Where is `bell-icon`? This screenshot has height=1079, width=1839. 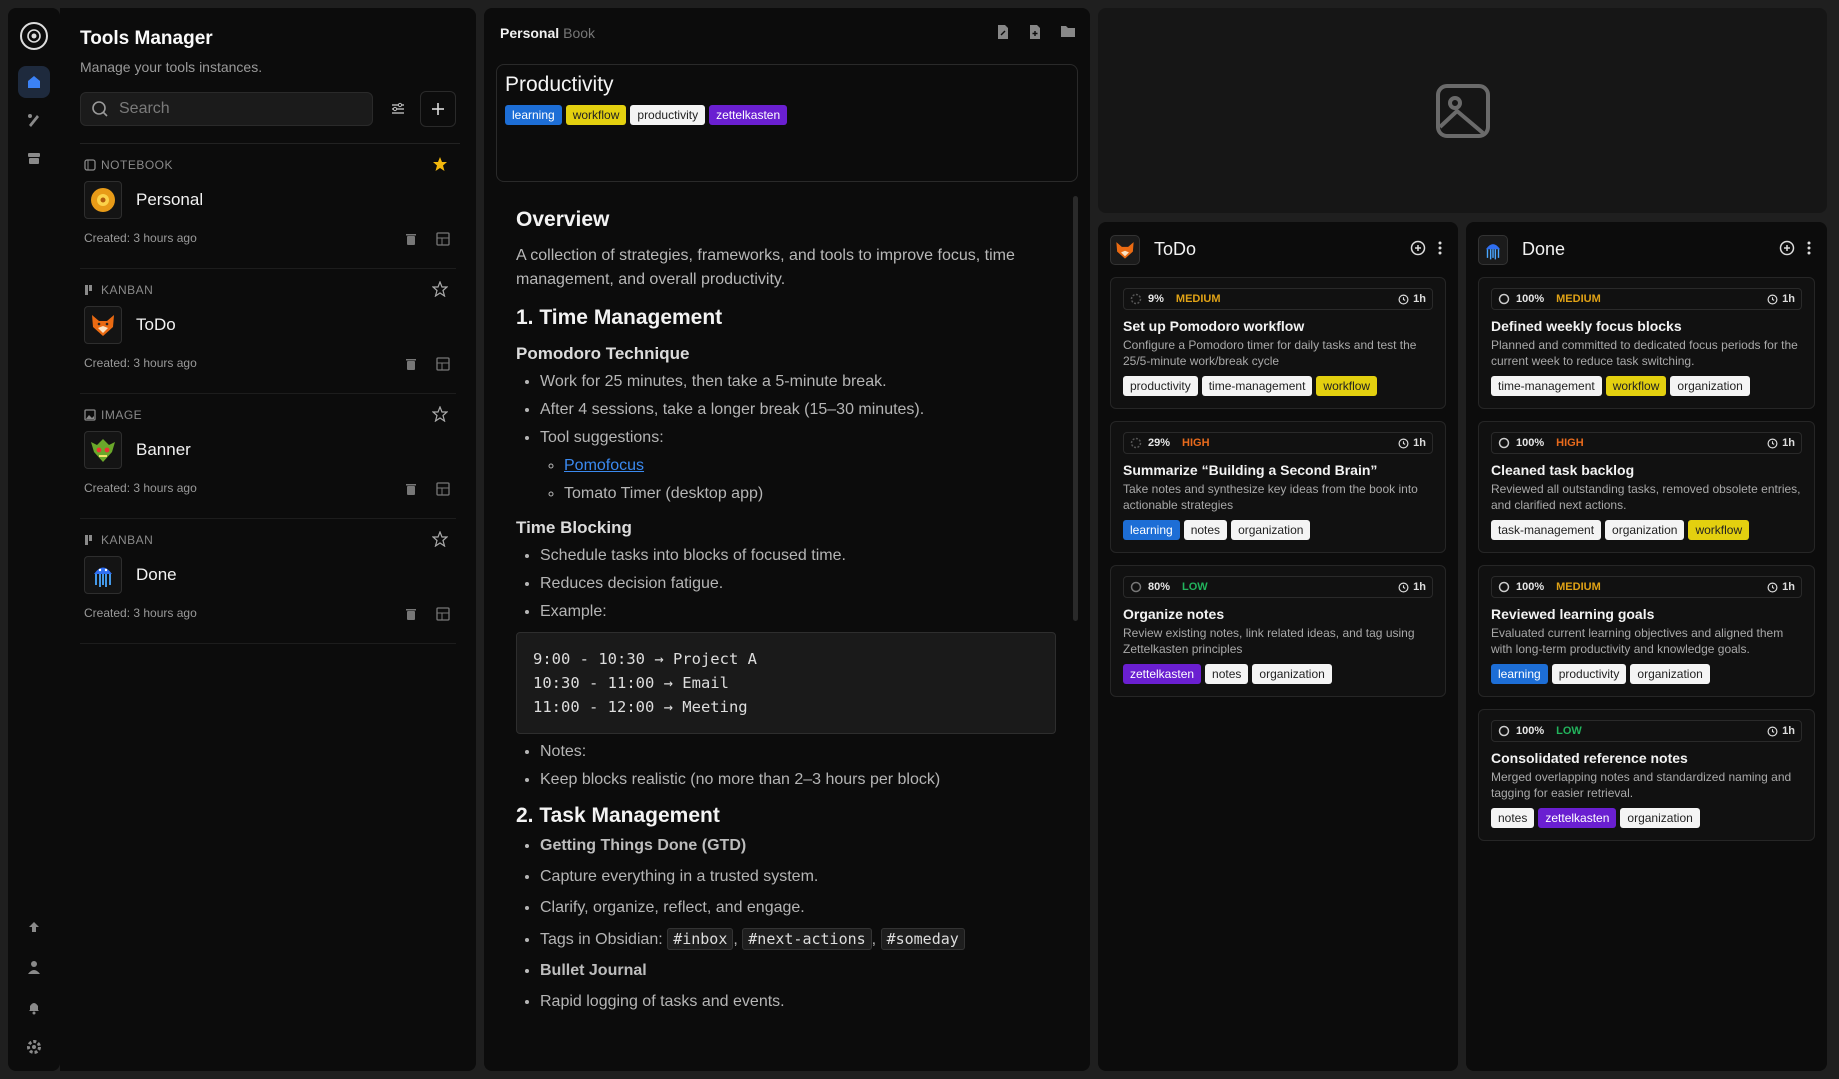 bell-icon is located at coordinates (34, 1007).